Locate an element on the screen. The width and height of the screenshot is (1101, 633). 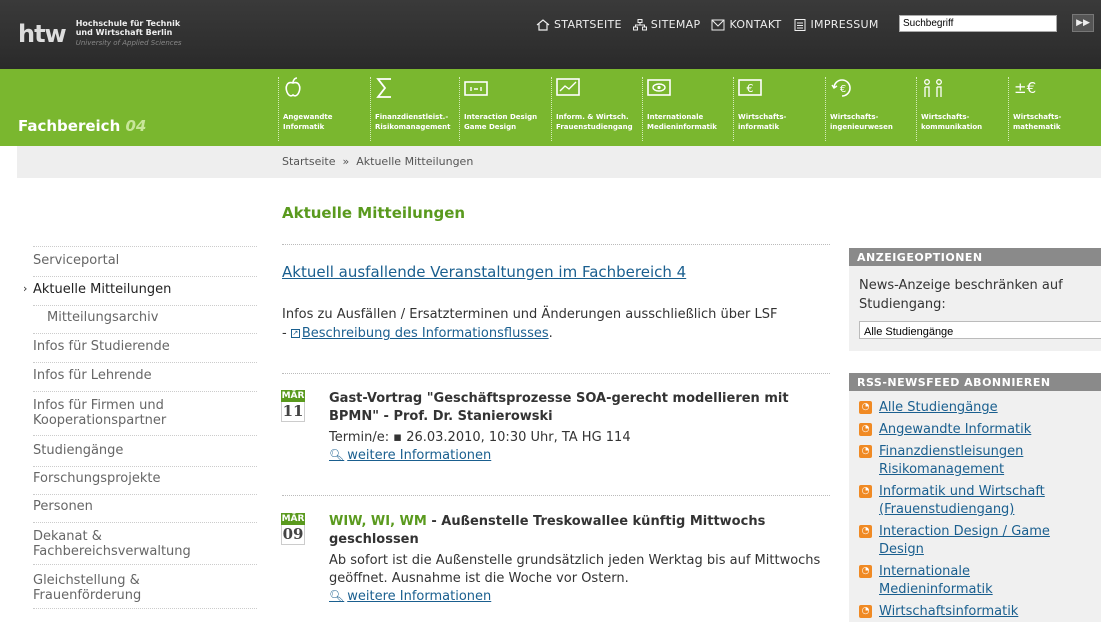
nav-kontakt: KONTAKT is located at coordinates (746, 24).